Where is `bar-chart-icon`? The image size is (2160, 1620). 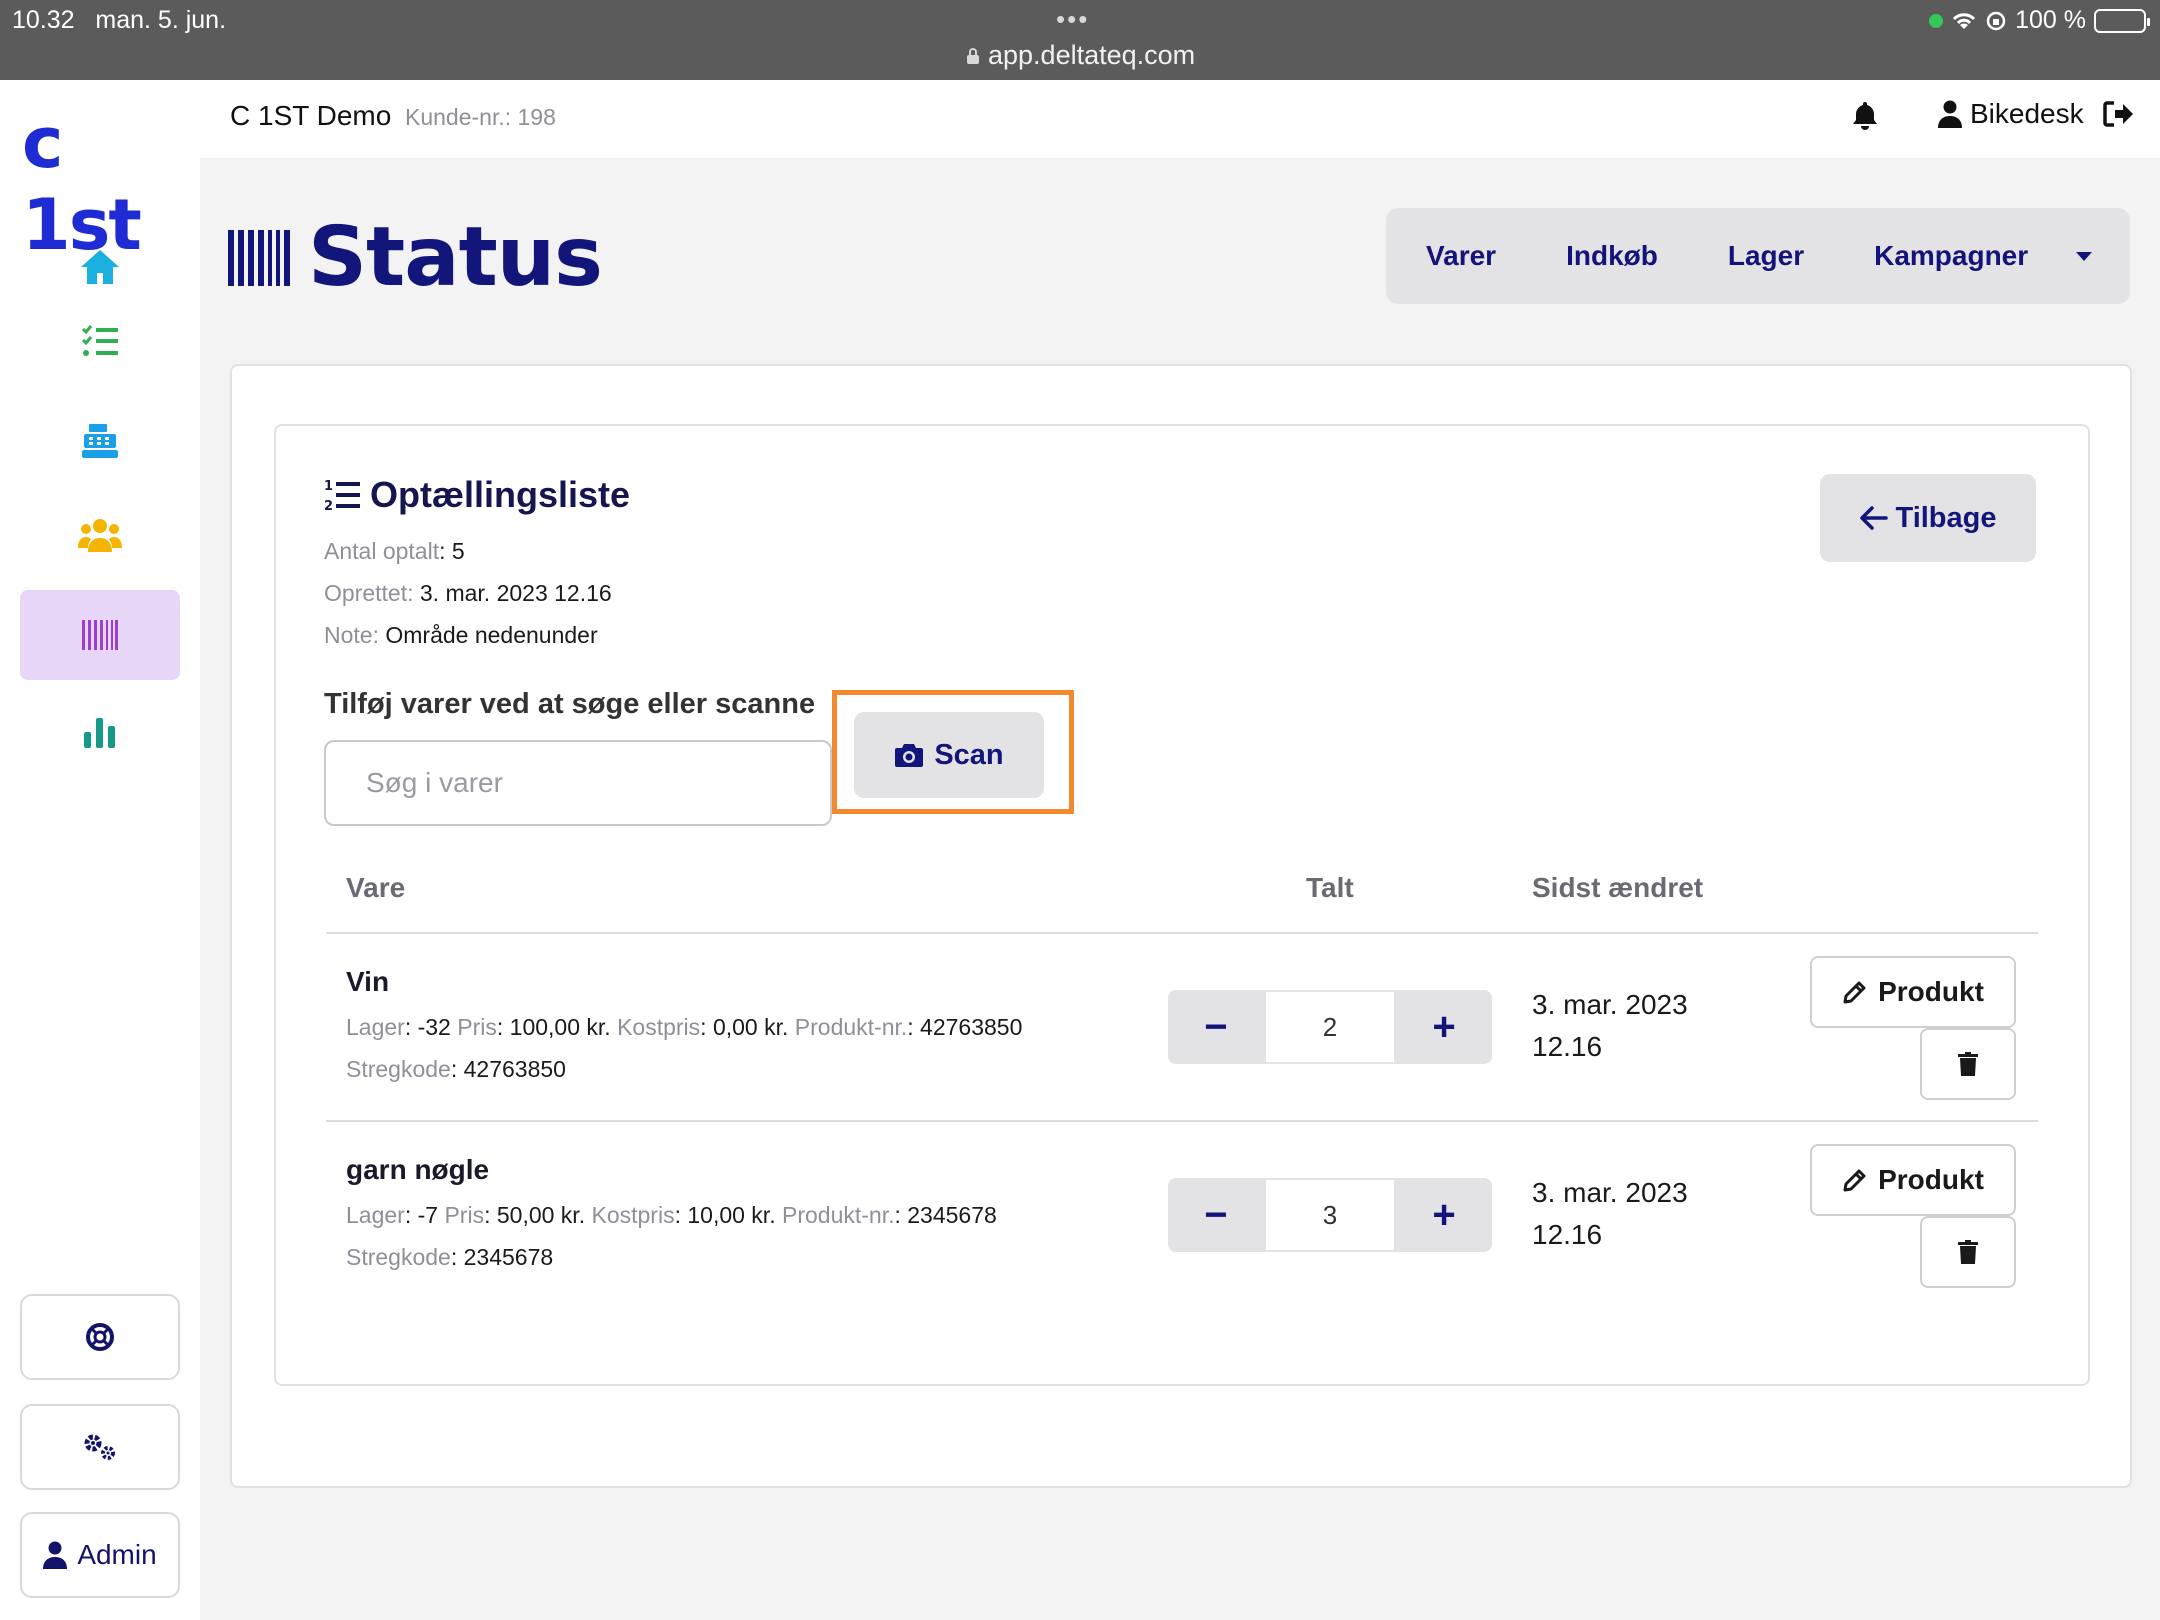
bar-chart-icon is located at coordinates (99, 733).